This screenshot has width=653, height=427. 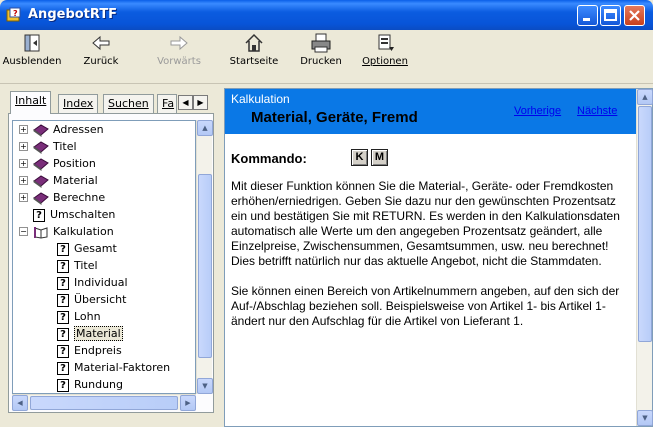 What do you see at coordinates (597, 111) in the screenshot?
I see `next-link: Nächste` at bounding box center [597, 111].